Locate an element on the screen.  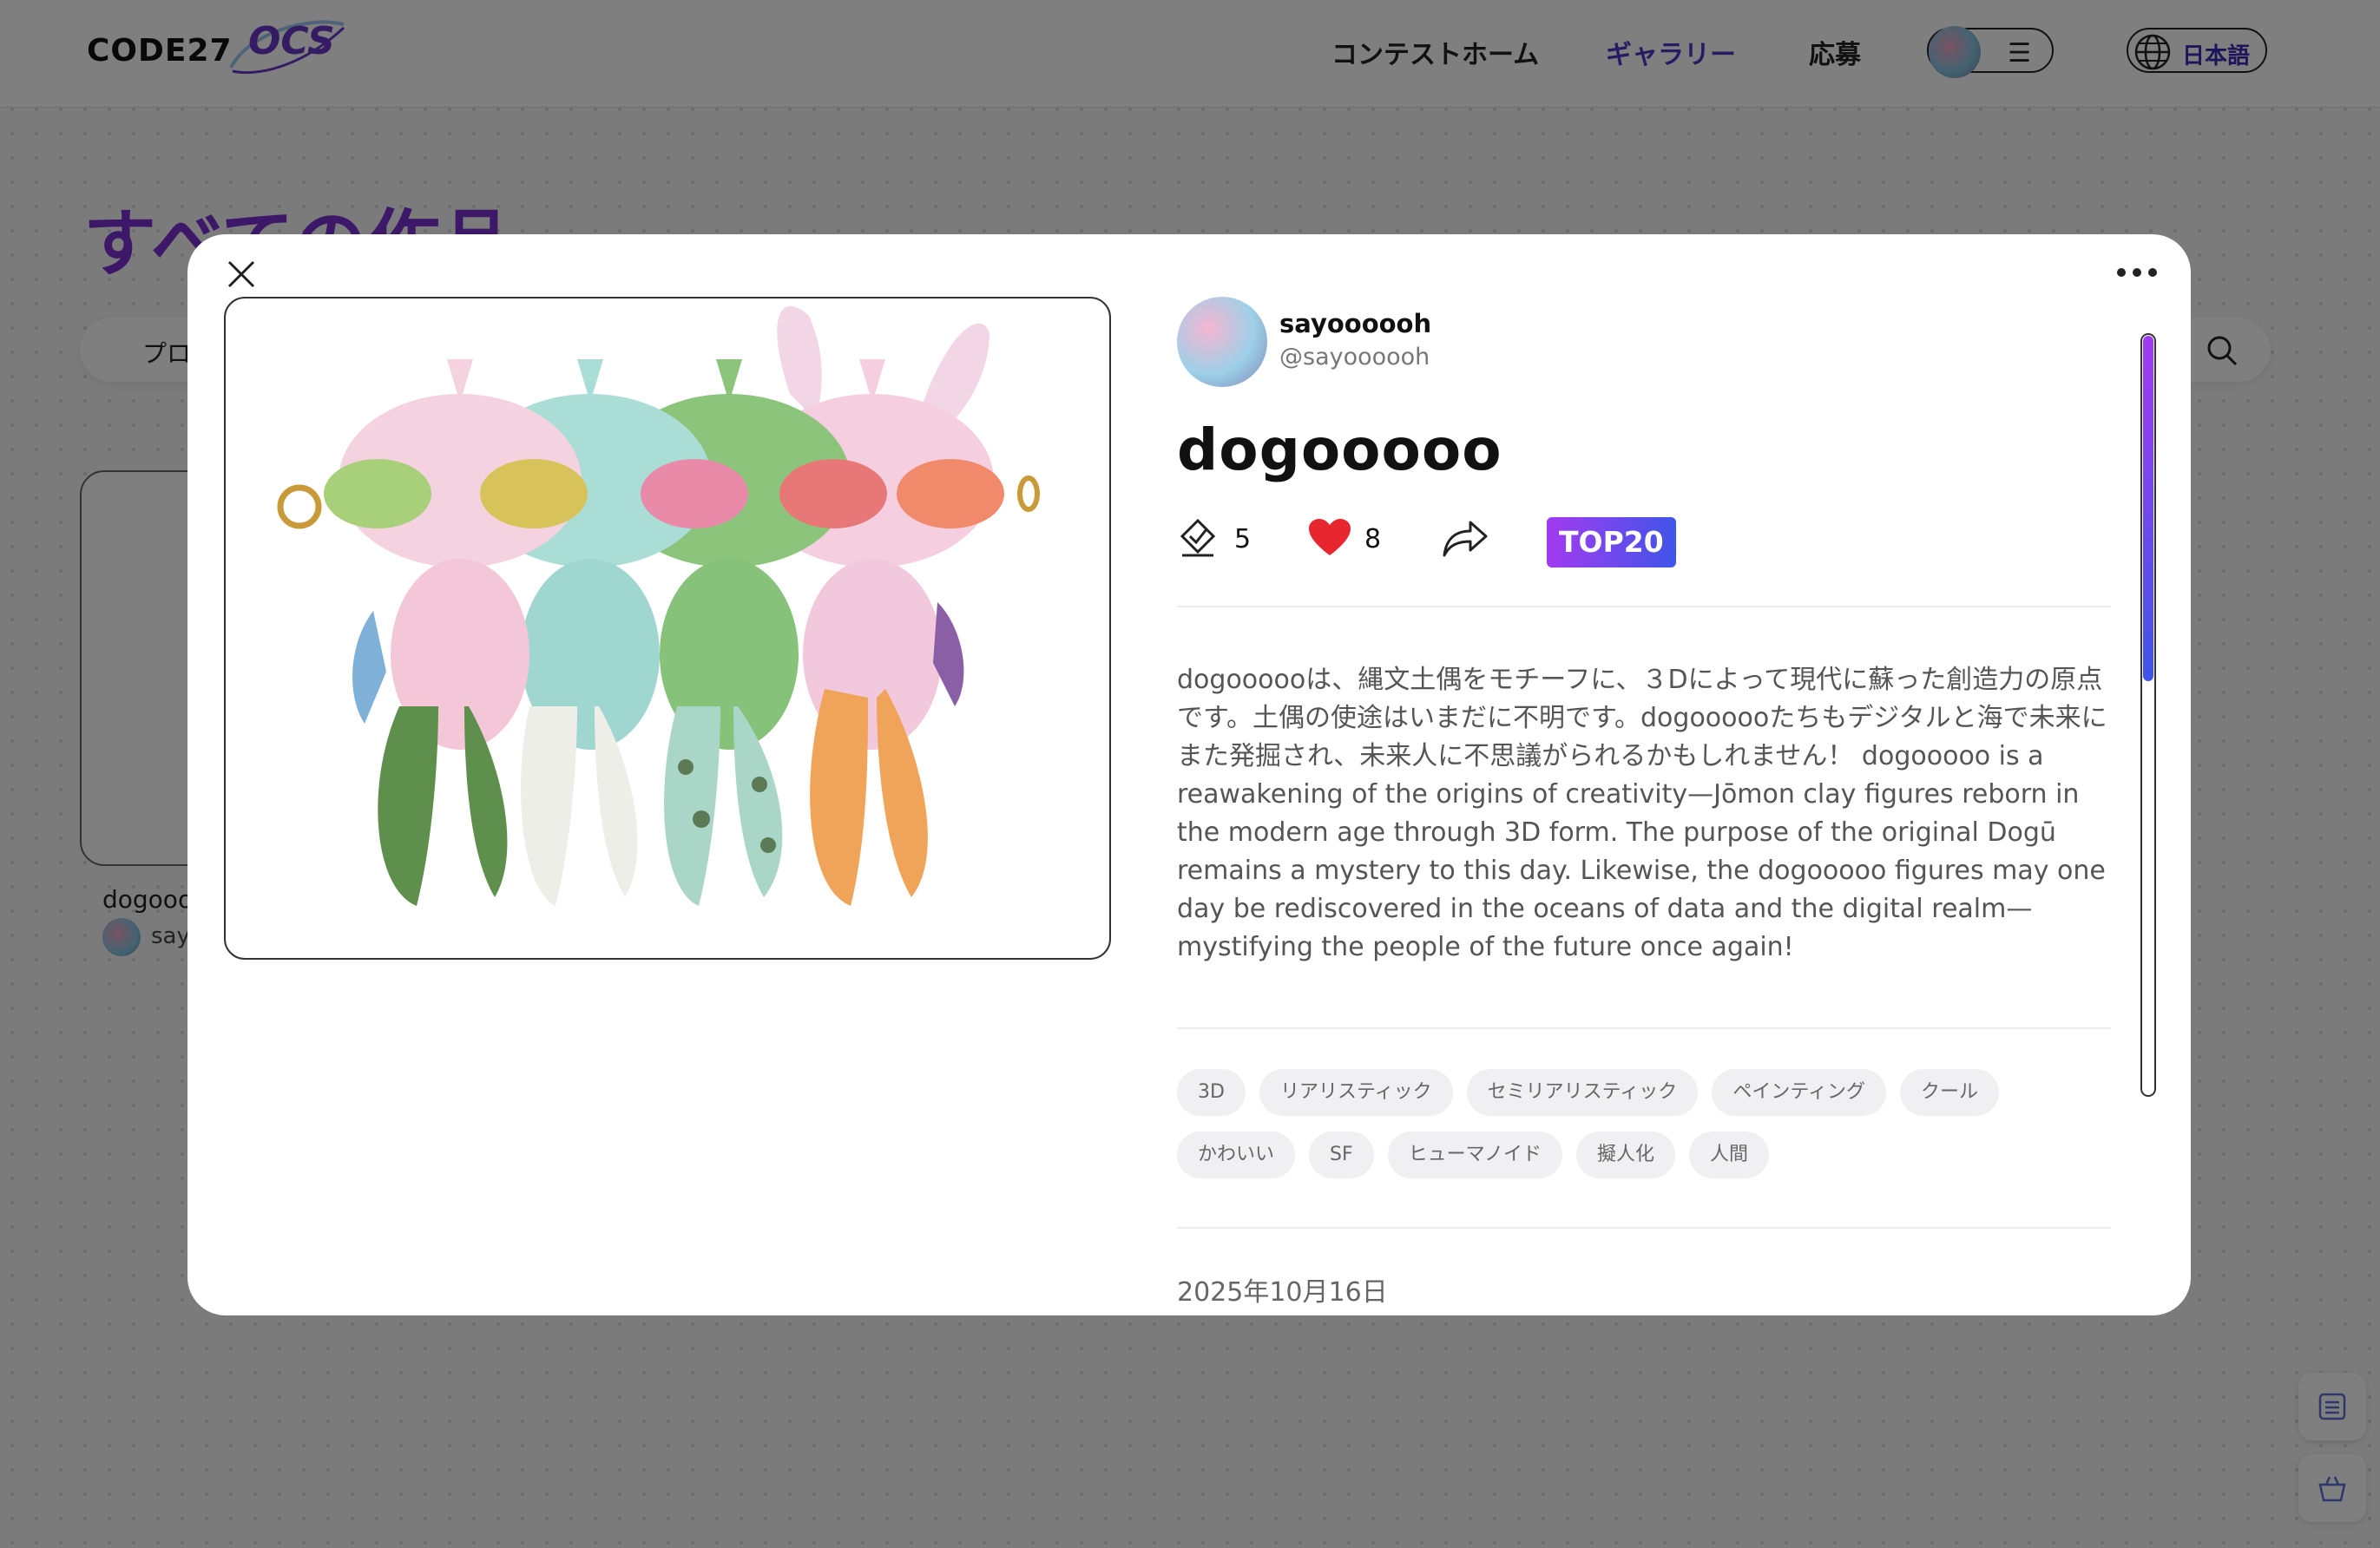
post-date: 2025年10月16日 is located at coordinates (1282, 1292).